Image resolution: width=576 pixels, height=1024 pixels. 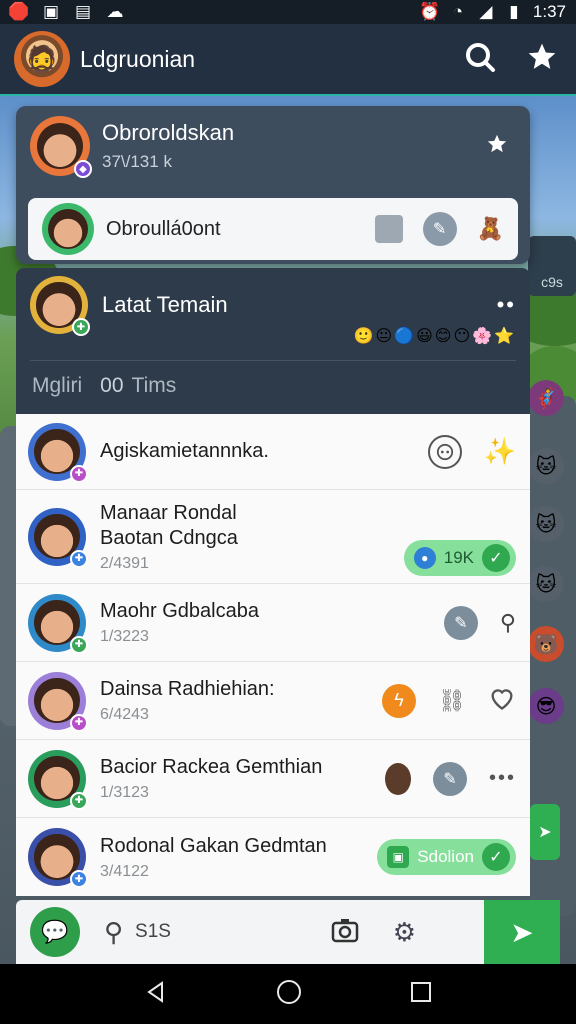 I want to click on team-name: Latat Temain, so click(x=165, y=304).